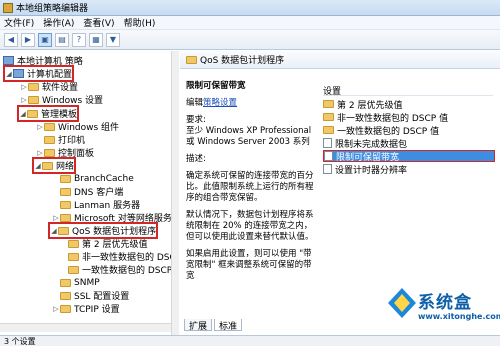 The height and width of the screenshot is (347, 500). I want to click on description-label: 描述:, so click(196, 159).